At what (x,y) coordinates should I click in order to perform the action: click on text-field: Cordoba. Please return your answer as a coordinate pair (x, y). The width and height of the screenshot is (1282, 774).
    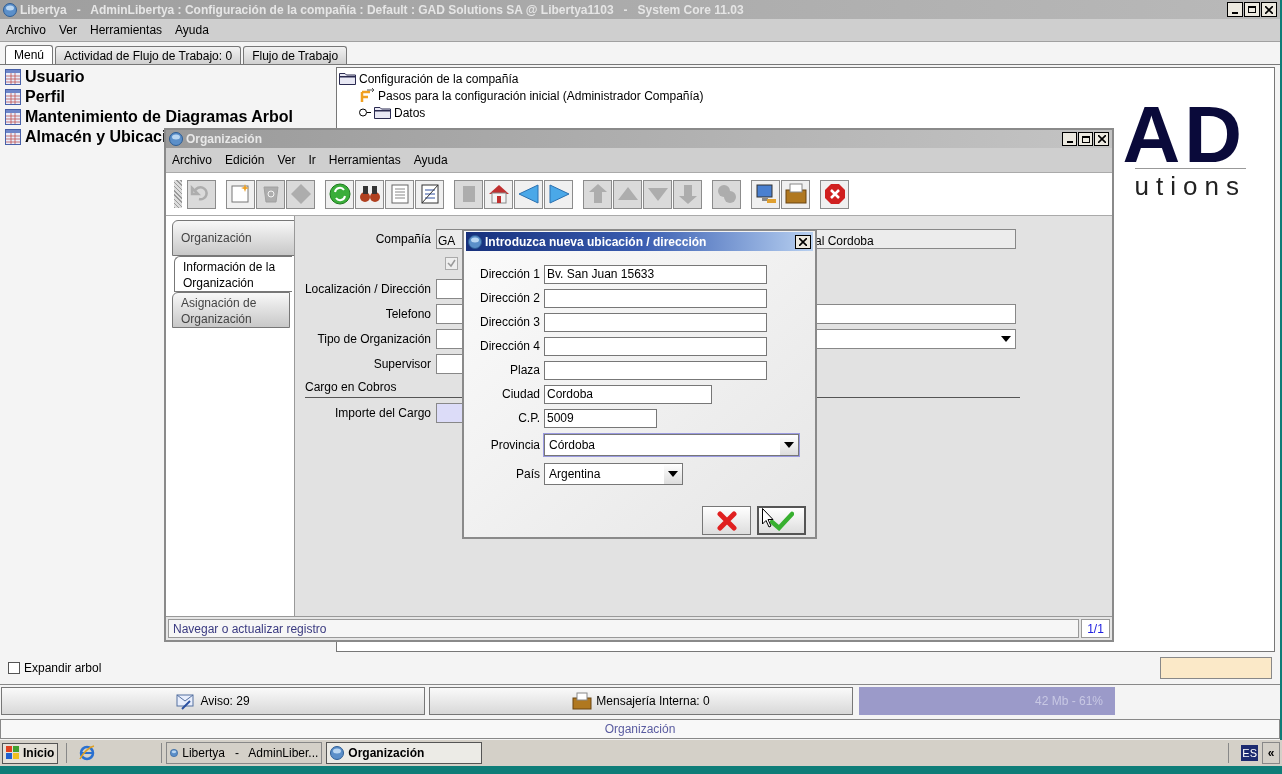
    Looking at the image, I should click on (628, 394).